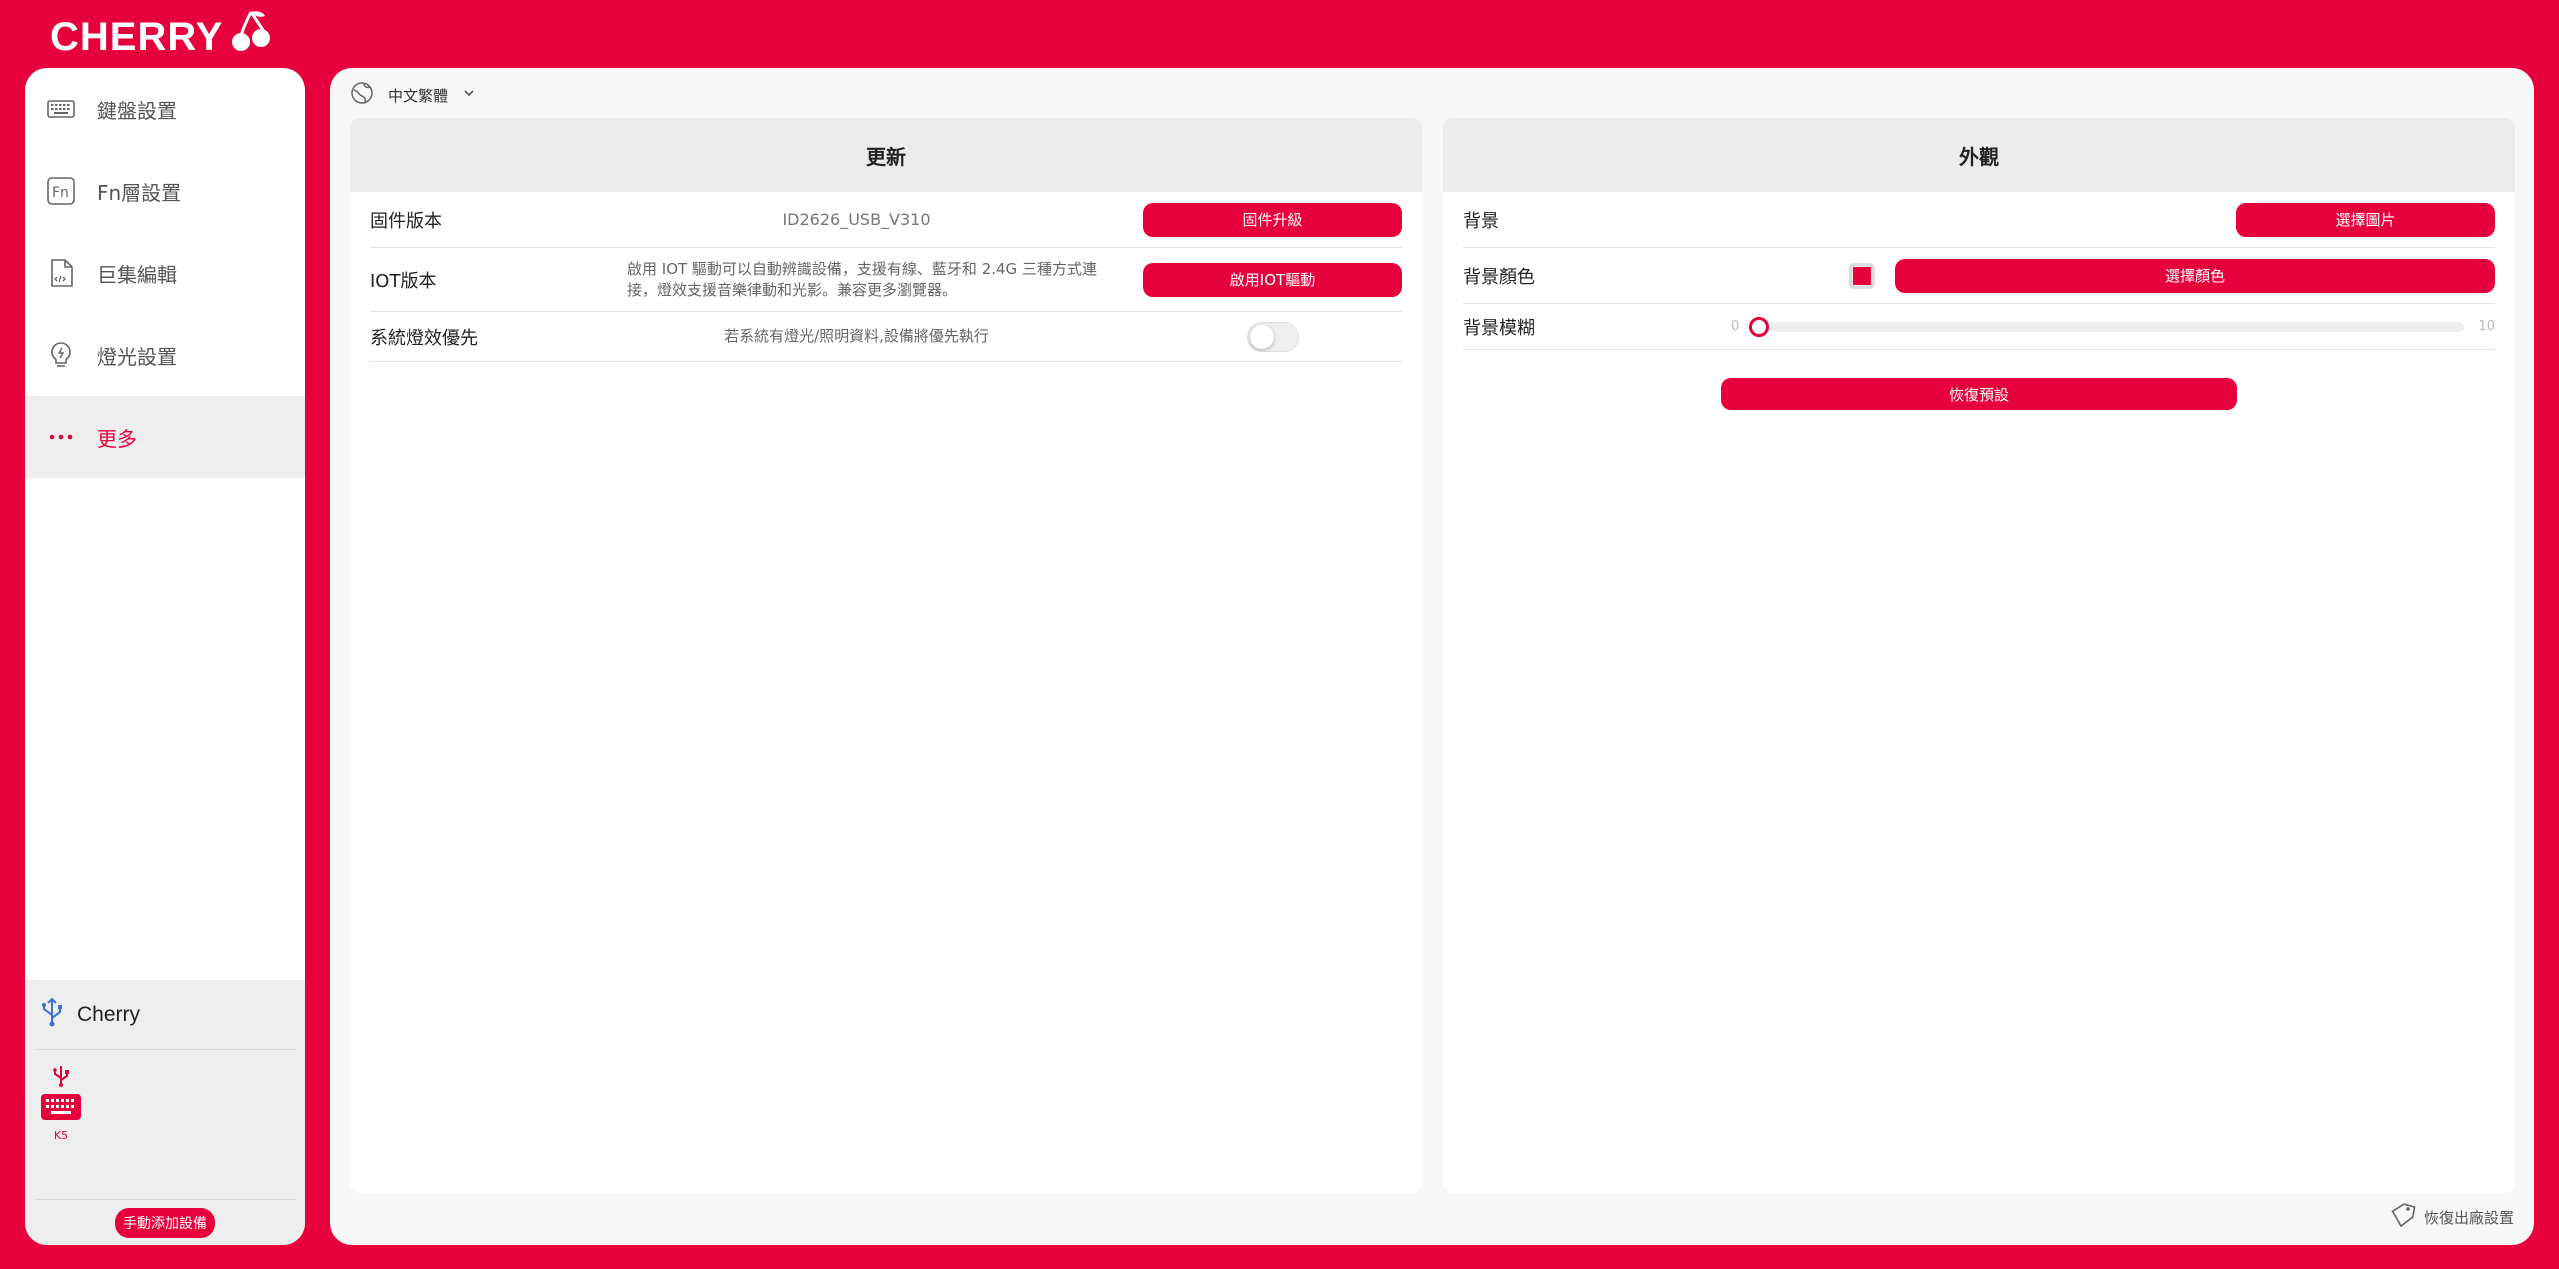 This screenshot has width=2559, height=1269. I want to click on sidebar-item-label: 燈光設置, so click(137, 356).